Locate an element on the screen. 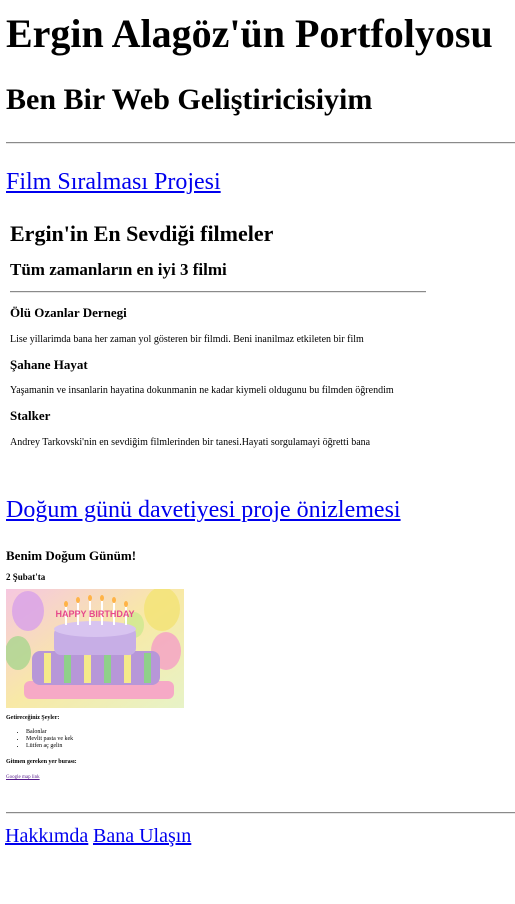  birthday-page-title: Benim Doğum Günüm! is located at coordinates (71, 555).